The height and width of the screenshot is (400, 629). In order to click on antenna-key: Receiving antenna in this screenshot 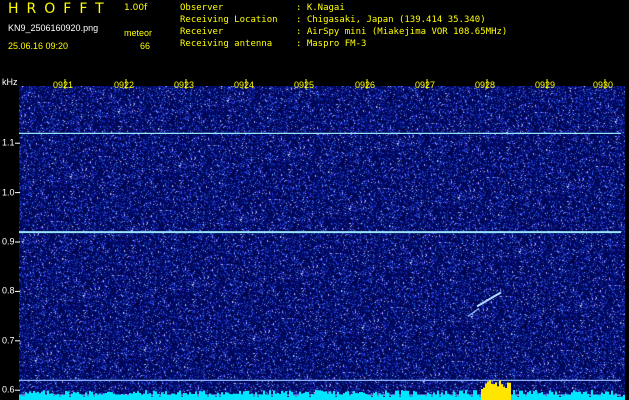, I will do `click(226, 44)`.